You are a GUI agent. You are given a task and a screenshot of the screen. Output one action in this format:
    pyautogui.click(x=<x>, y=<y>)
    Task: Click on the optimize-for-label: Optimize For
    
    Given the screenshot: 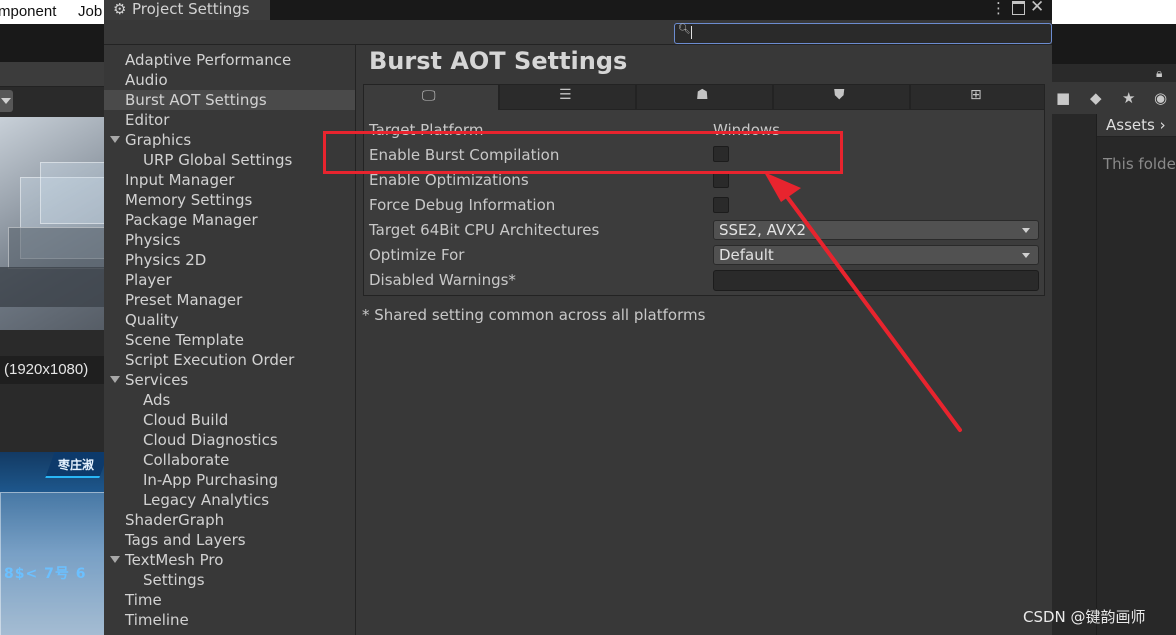 What is the action you would take?
    pyautogui.click(x=417, y=255)
    